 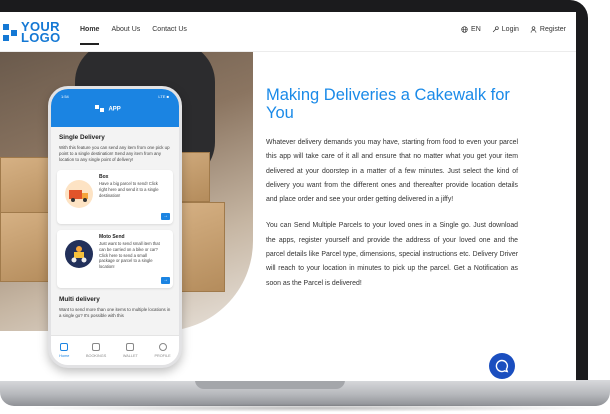 I want to click on page-headline: Making Deliveries a Cakewalk for You, so click(x=388, y=104).